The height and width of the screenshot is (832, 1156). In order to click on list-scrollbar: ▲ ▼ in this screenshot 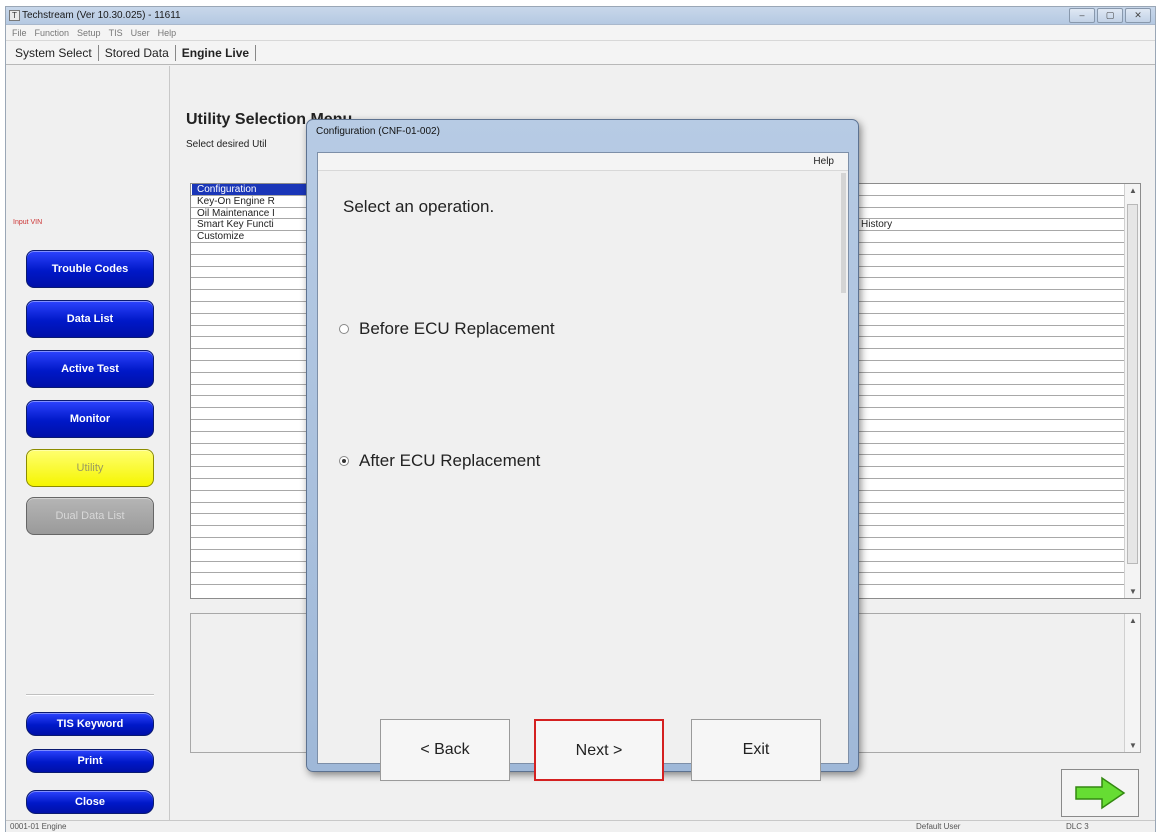, I will do `click(1132, 391)`.